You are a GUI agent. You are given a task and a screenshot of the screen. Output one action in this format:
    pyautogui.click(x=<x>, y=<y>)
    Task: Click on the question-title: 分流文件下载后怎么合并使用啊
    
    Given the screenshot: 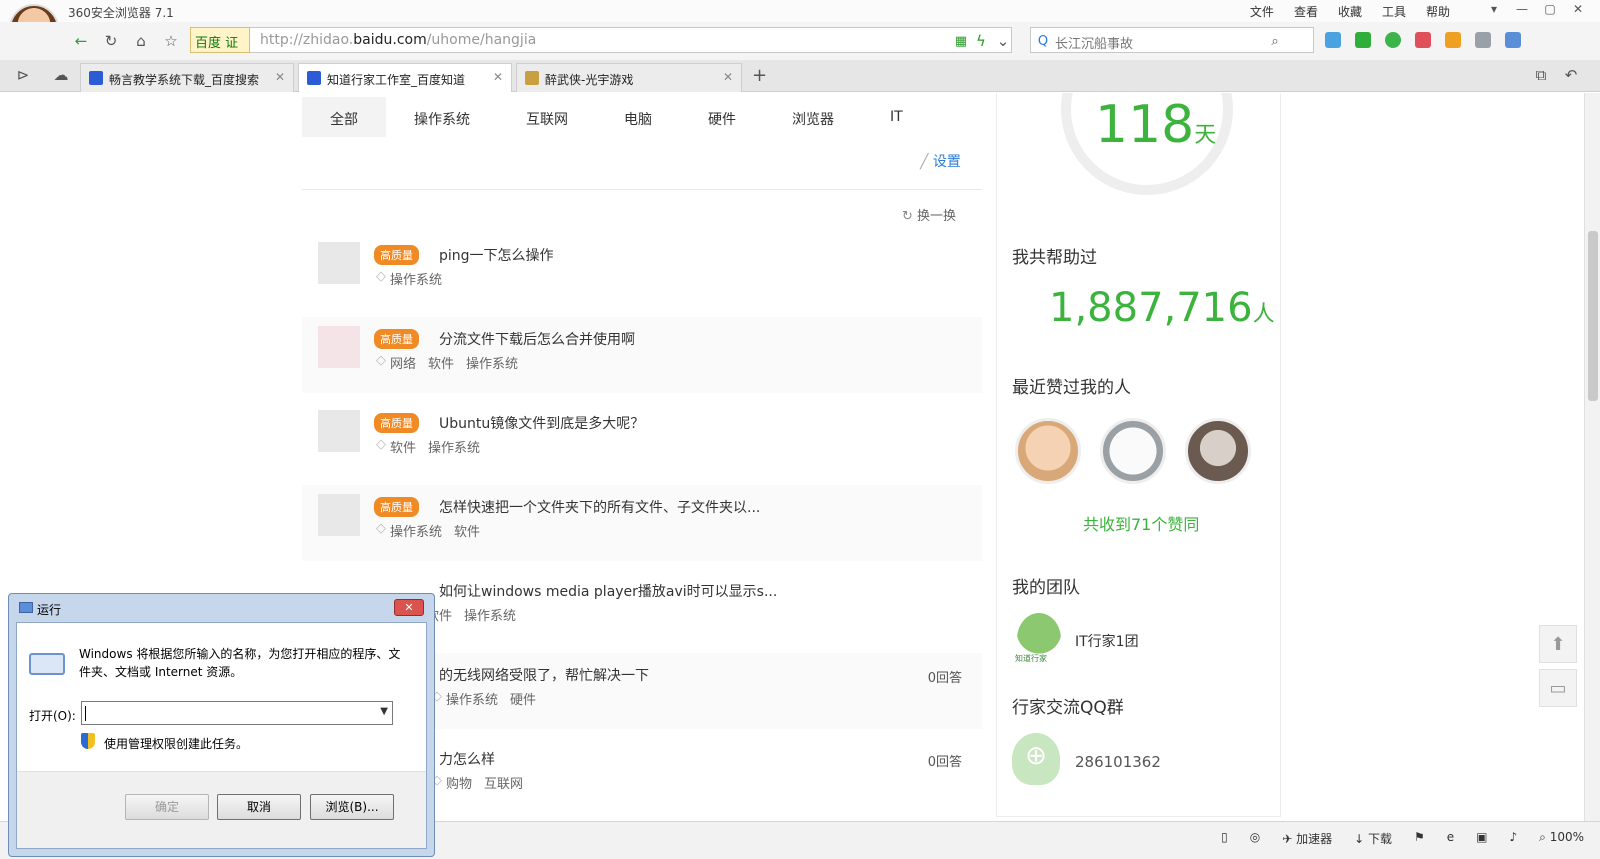 What is the action you would take?
    pyautogui.click(x=537, y=339)
    